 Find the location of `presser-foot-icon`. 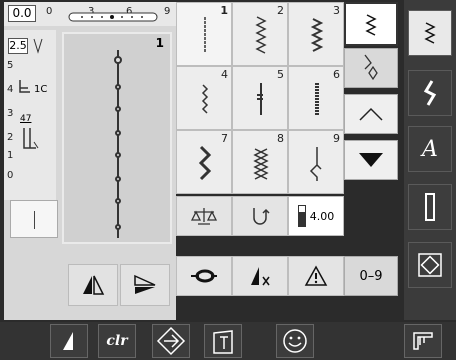

presser-foot-icon is located at coordinates (24, 86).